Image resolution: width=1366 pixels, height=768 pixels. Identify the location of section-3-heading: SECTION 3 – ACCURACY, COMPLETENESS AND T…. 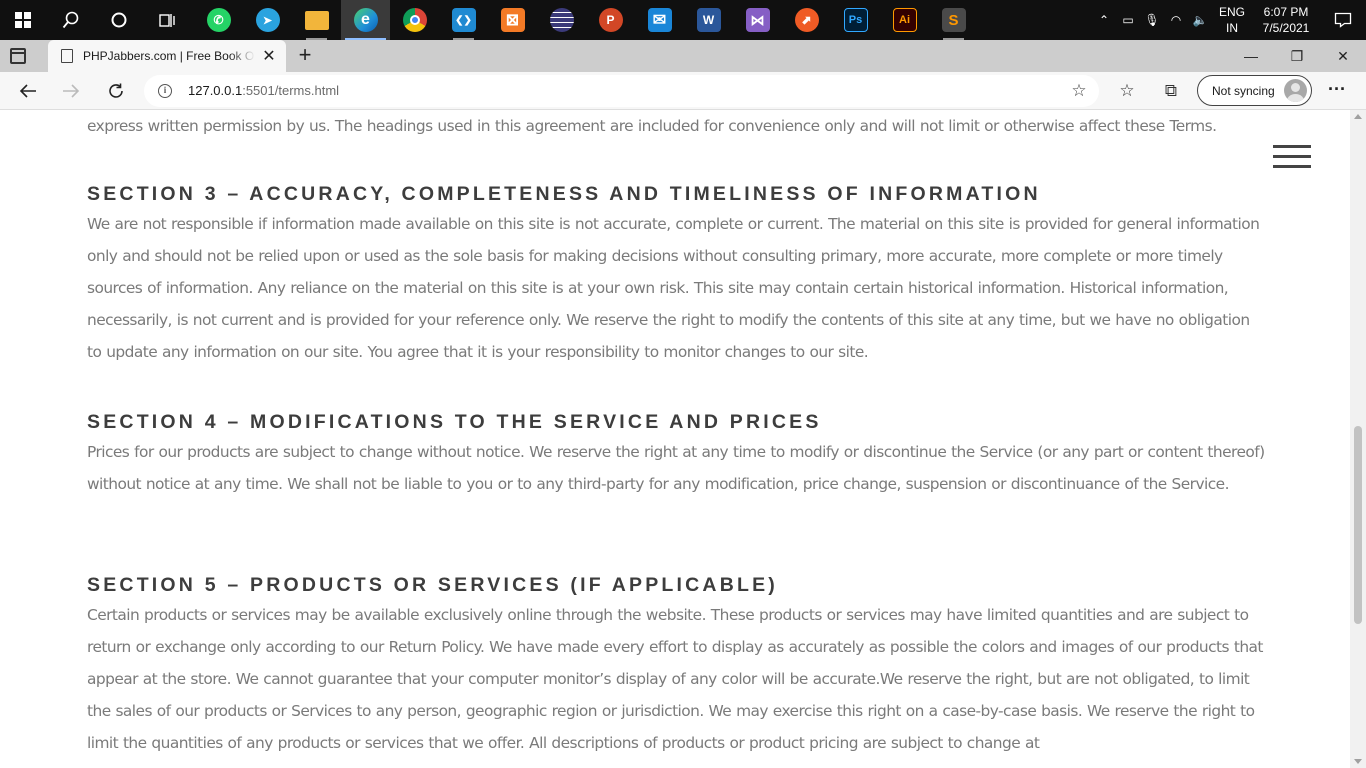
(564, 194).